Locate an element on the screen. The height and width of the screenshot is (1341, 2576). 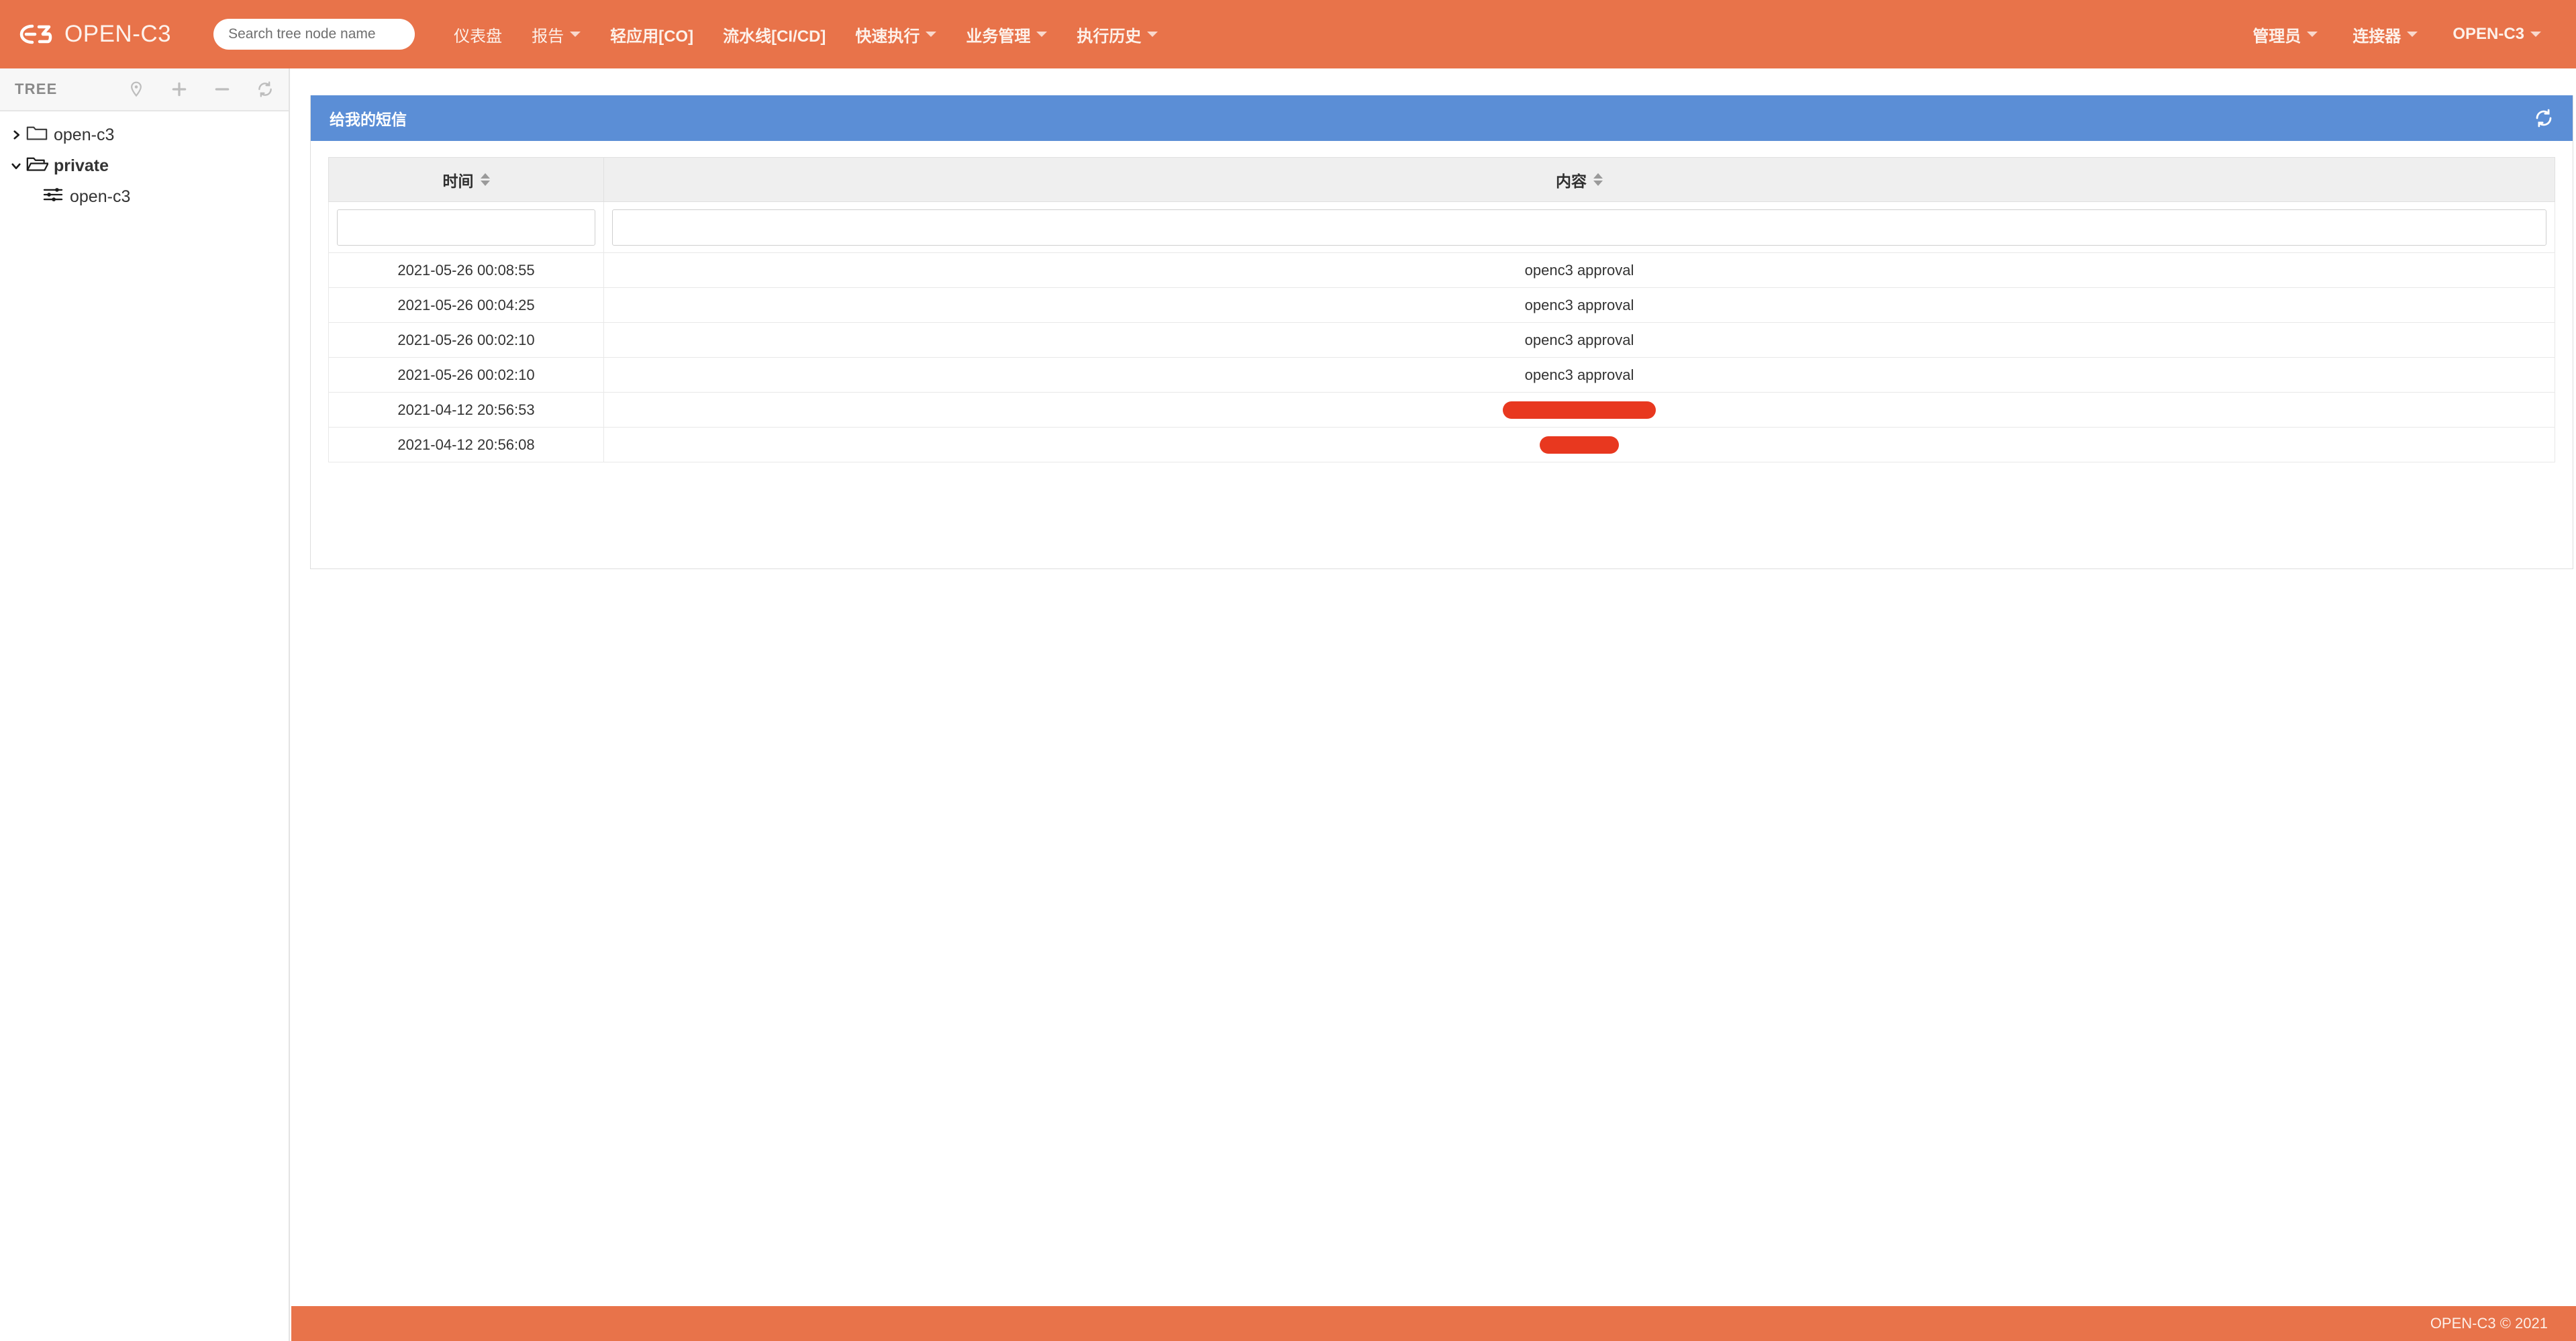
sliders-icon is located at coordinates (55, 197).